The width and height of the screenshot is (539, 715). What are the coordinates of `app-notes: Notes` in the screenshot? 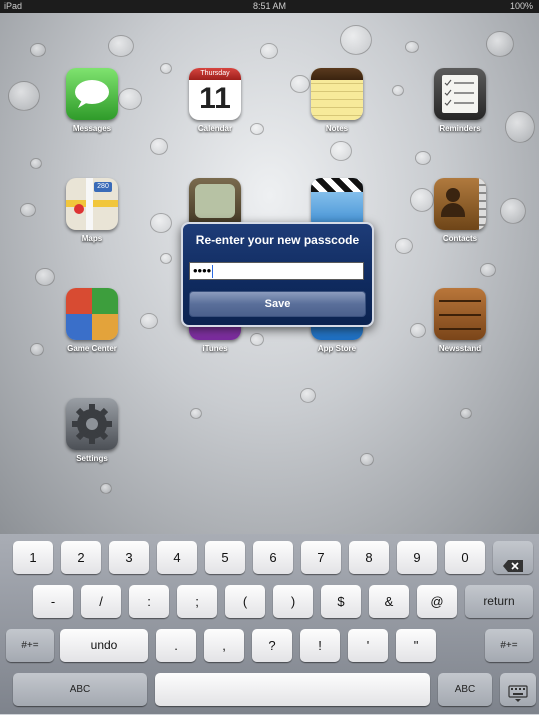 It's located at (337, 100).